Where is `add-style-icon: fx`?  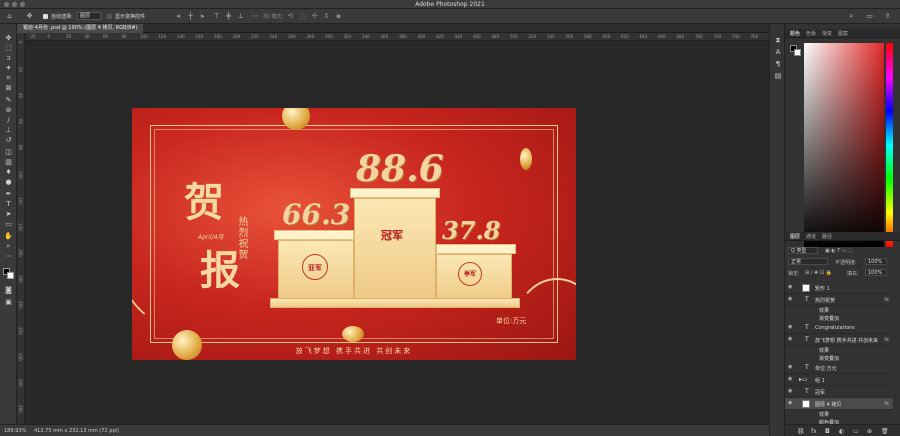
add-style-icon: fx is located at coordinates (814, 431).